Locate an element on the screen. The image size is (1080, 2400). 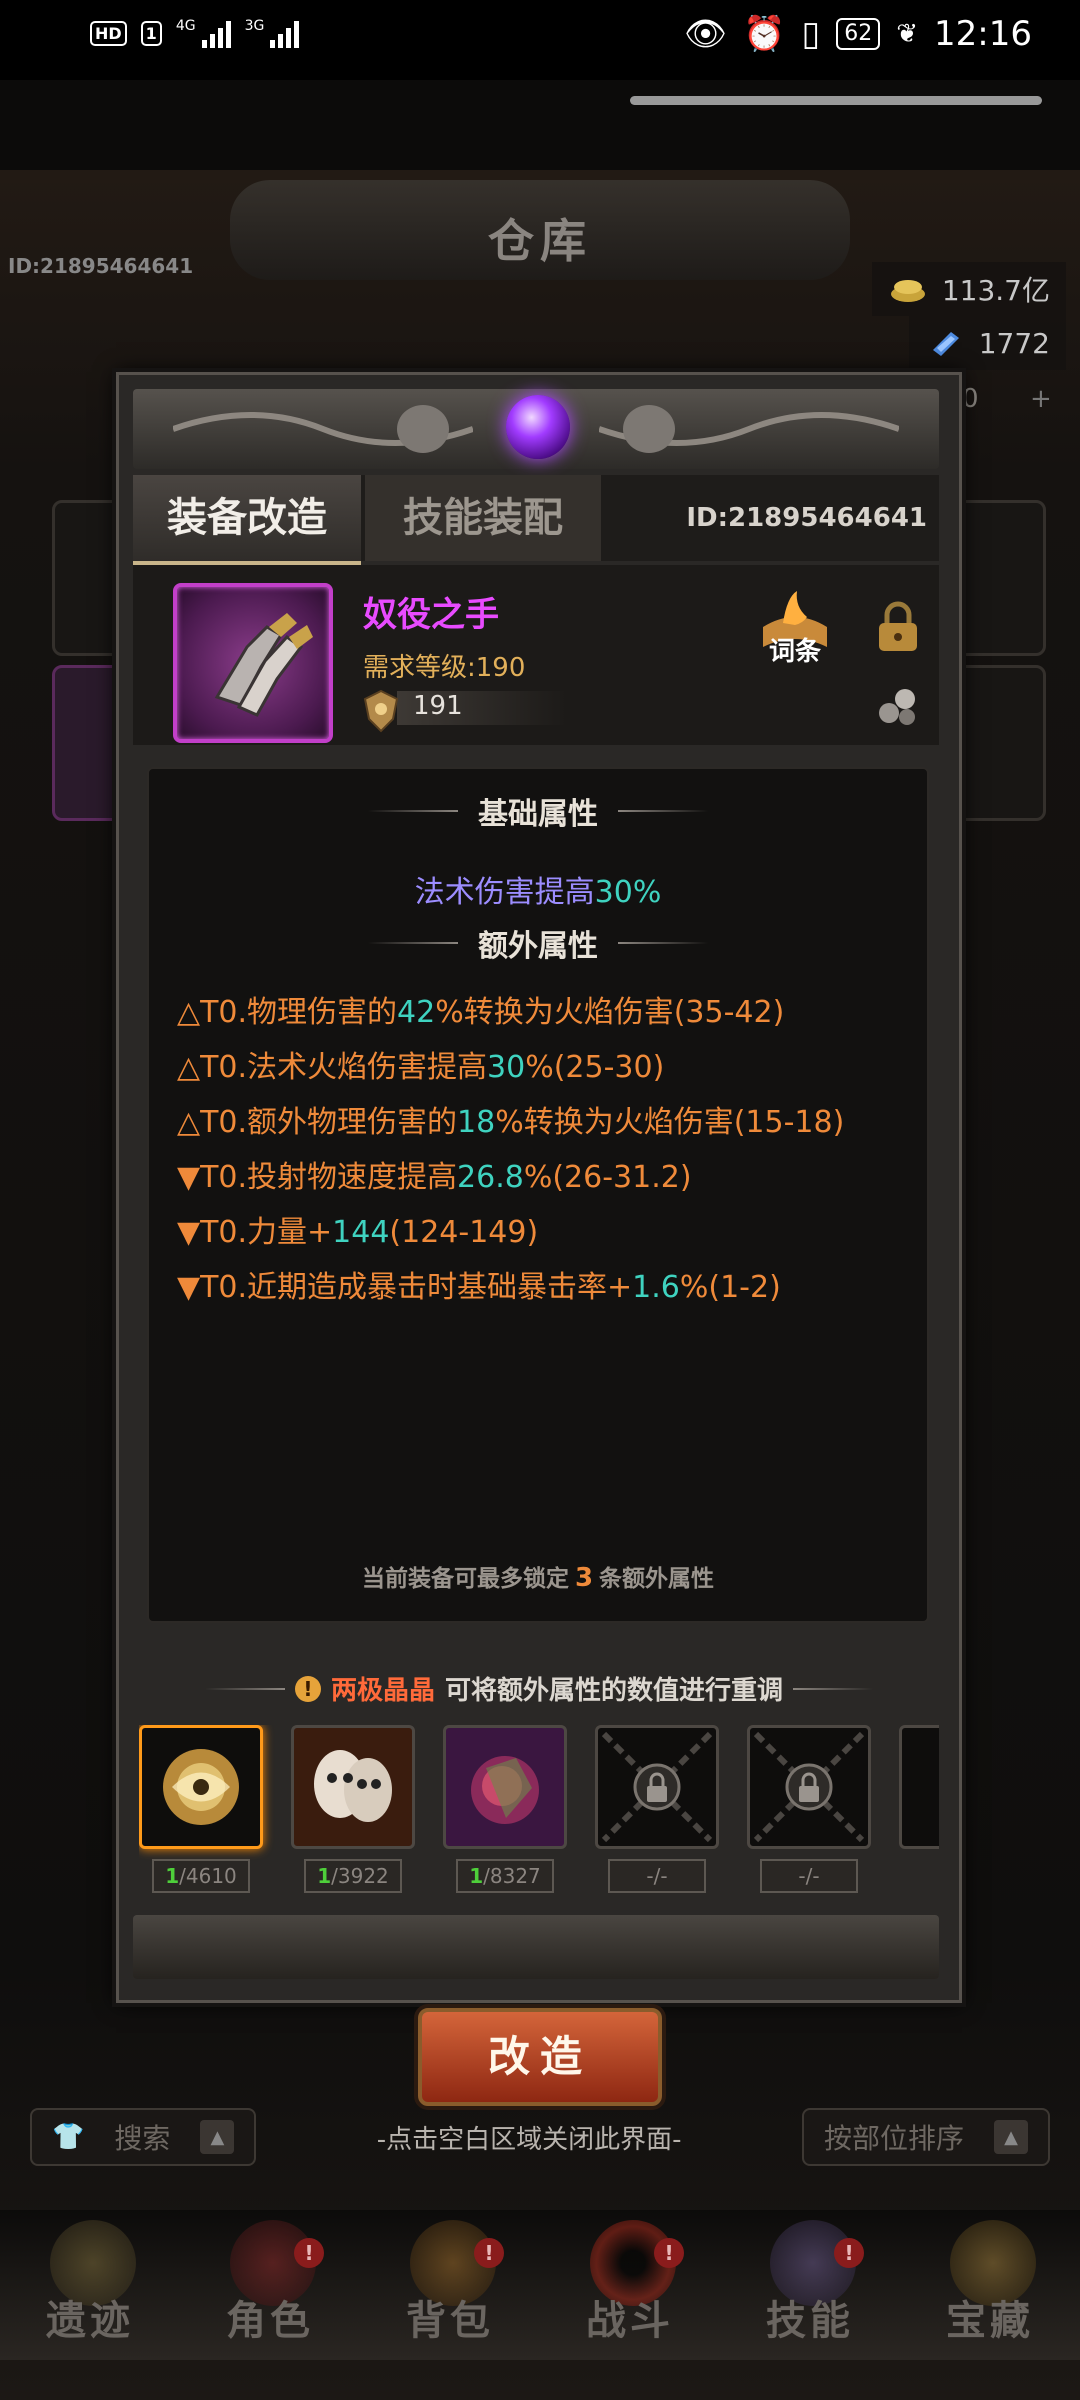
material-slot: 1/3922 is located at coordinates (353, 1809).